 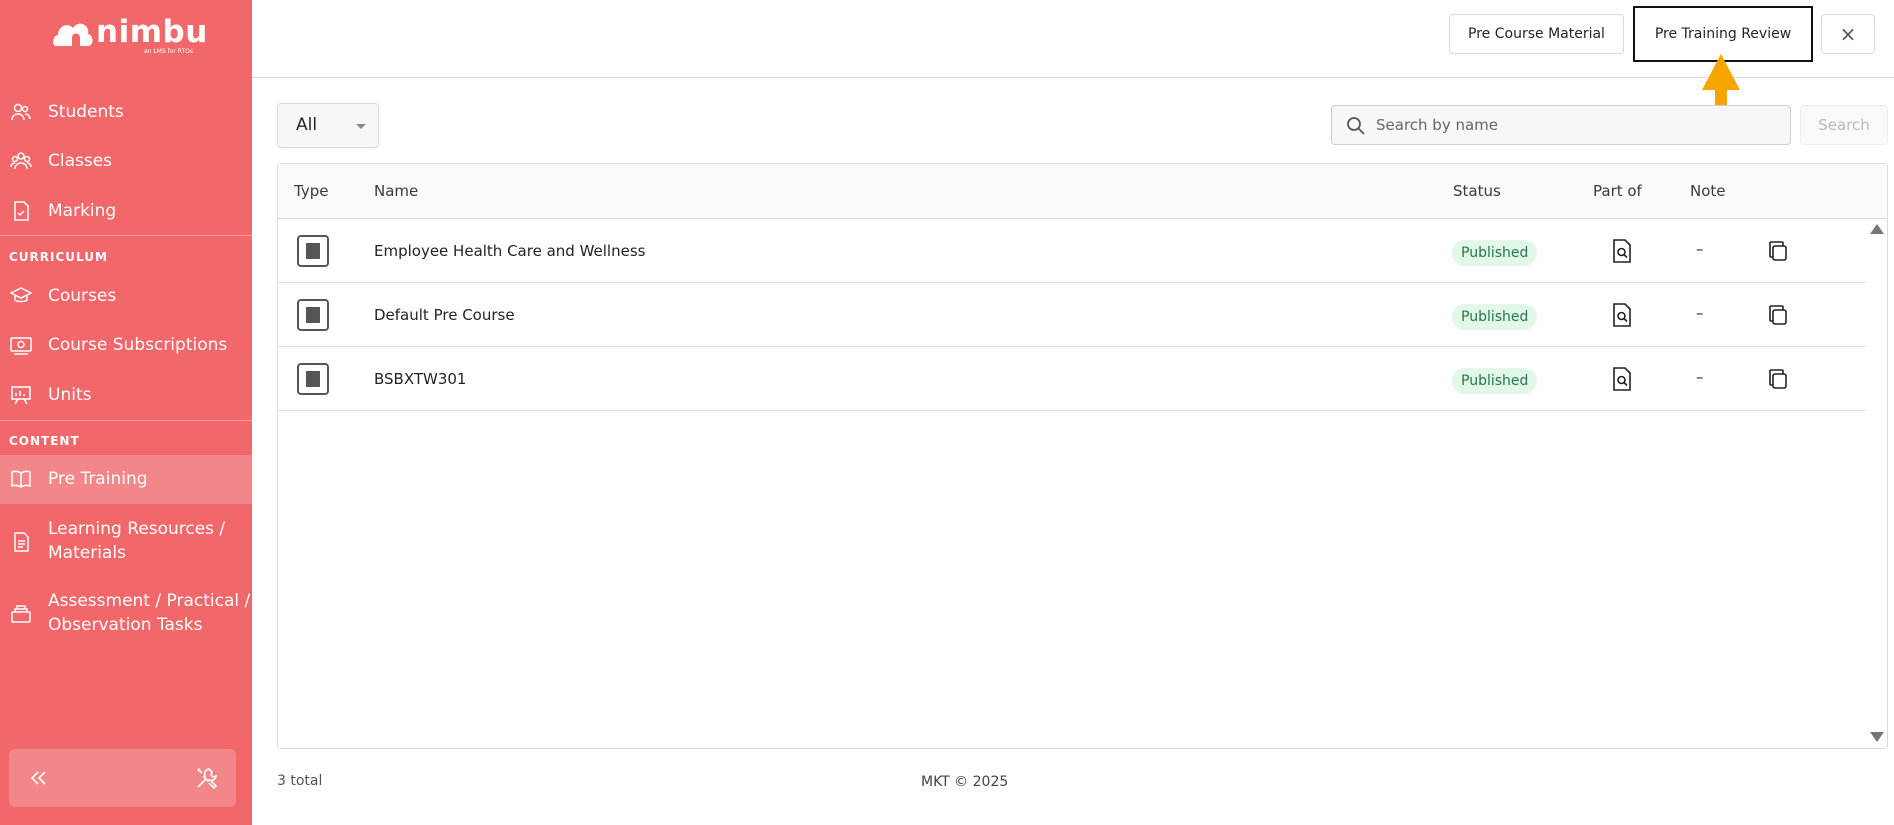 What do you see at coordinates (509, 251) in the screenshot?
I see `row-name: Employee Health Care and Wellness` at bounding box center [509, 251].